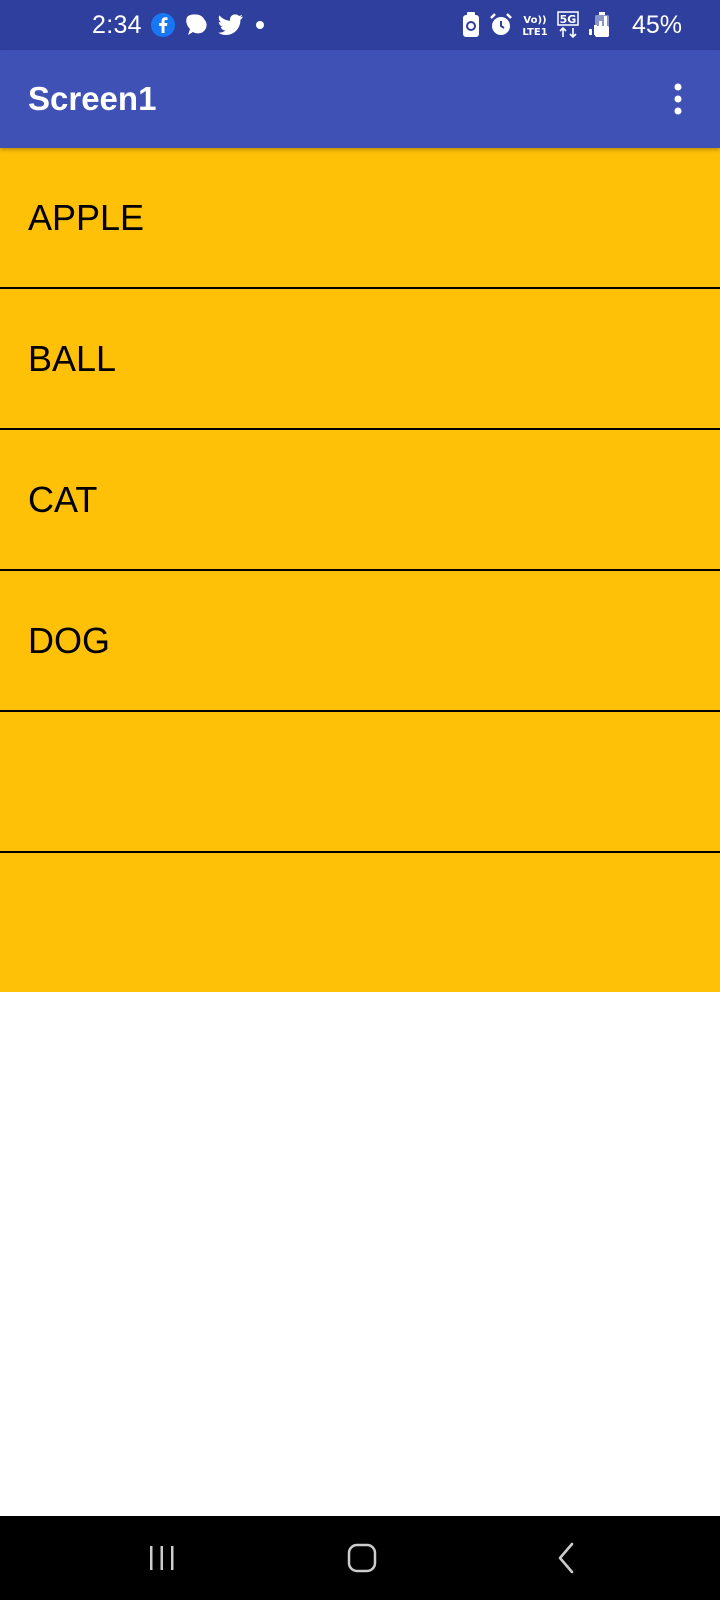 The image size is (720, 1600). I want to click on recents-icon, so click(162, 1558).